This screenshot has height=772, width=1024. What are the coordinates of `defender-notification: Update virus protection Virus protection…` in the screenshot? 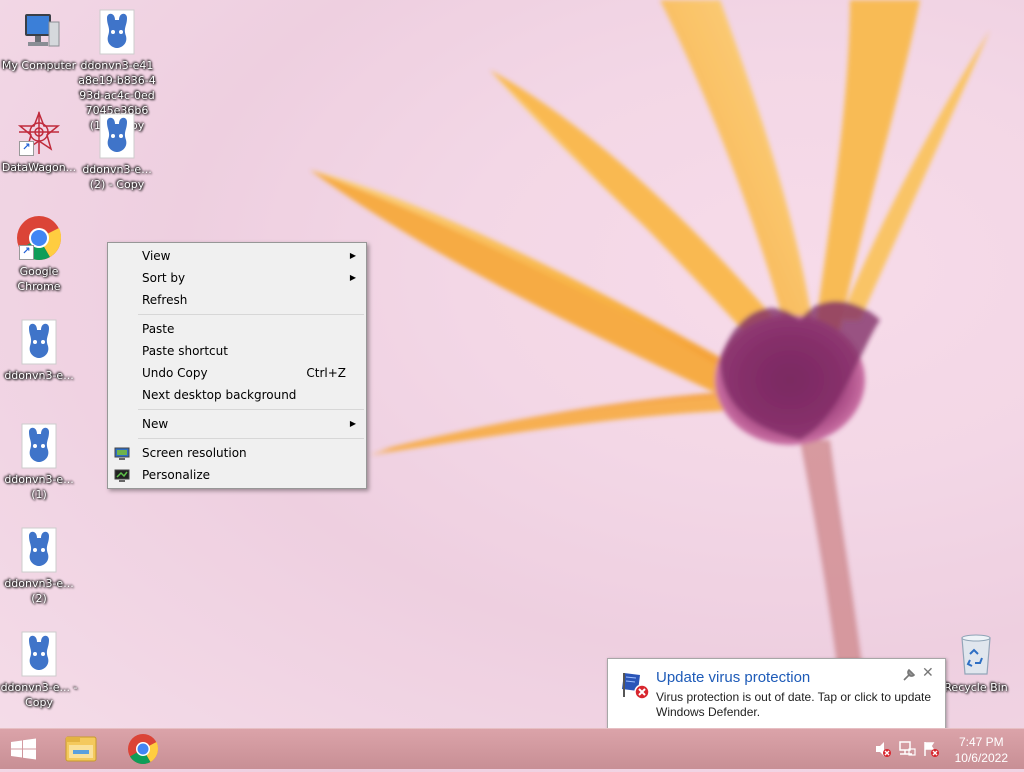 It's located at (776, 699).